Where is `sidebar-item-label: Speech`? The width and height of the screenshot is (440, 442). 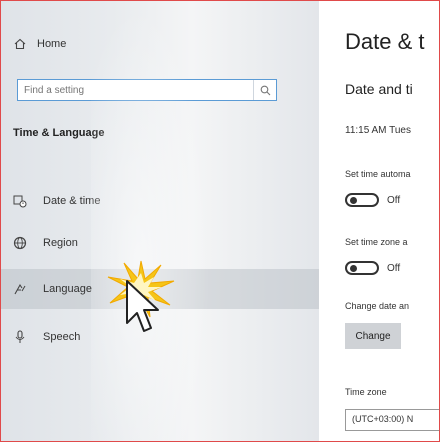 sidebar-item-label: Speech is located at coordinates (62, 337).